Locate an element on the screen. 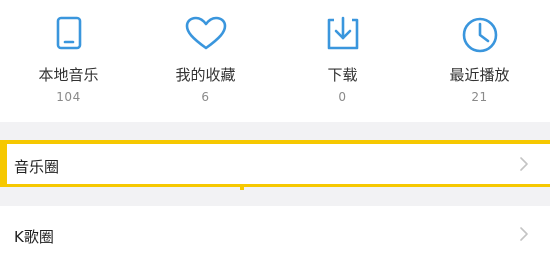 This screenshot has height=256, width=550. highlight-accent-bar is located at coordinates (3, 163).